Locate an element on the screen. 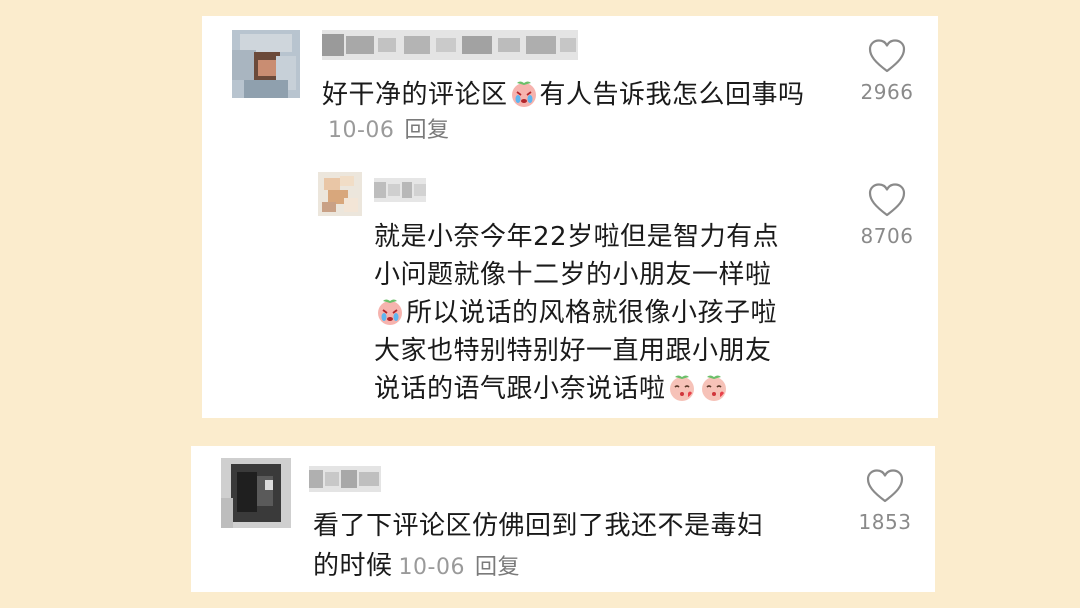 The image size is (1080, 608). reply-username-blurred is located at coordinates (400, 190).